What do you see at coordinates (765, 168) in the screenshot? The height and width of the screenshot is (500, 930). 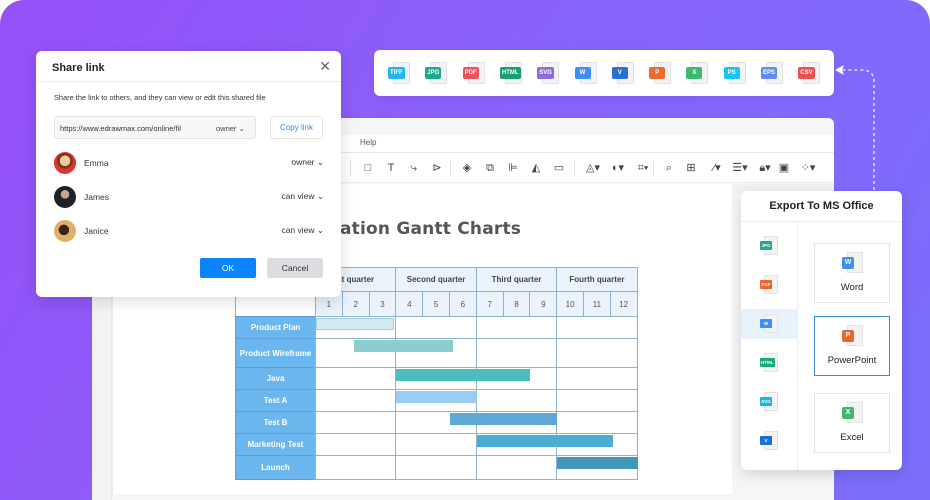 I see `lock-icon: 🔒︎▾` at bounding box center [765, 168].